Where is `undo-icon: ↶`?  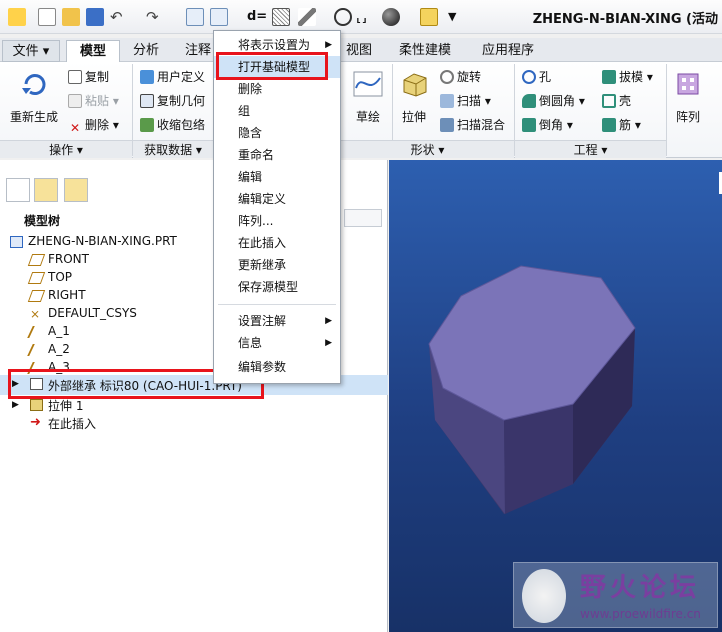
undo-icon: ↶ is located at coordinates (119, 17).